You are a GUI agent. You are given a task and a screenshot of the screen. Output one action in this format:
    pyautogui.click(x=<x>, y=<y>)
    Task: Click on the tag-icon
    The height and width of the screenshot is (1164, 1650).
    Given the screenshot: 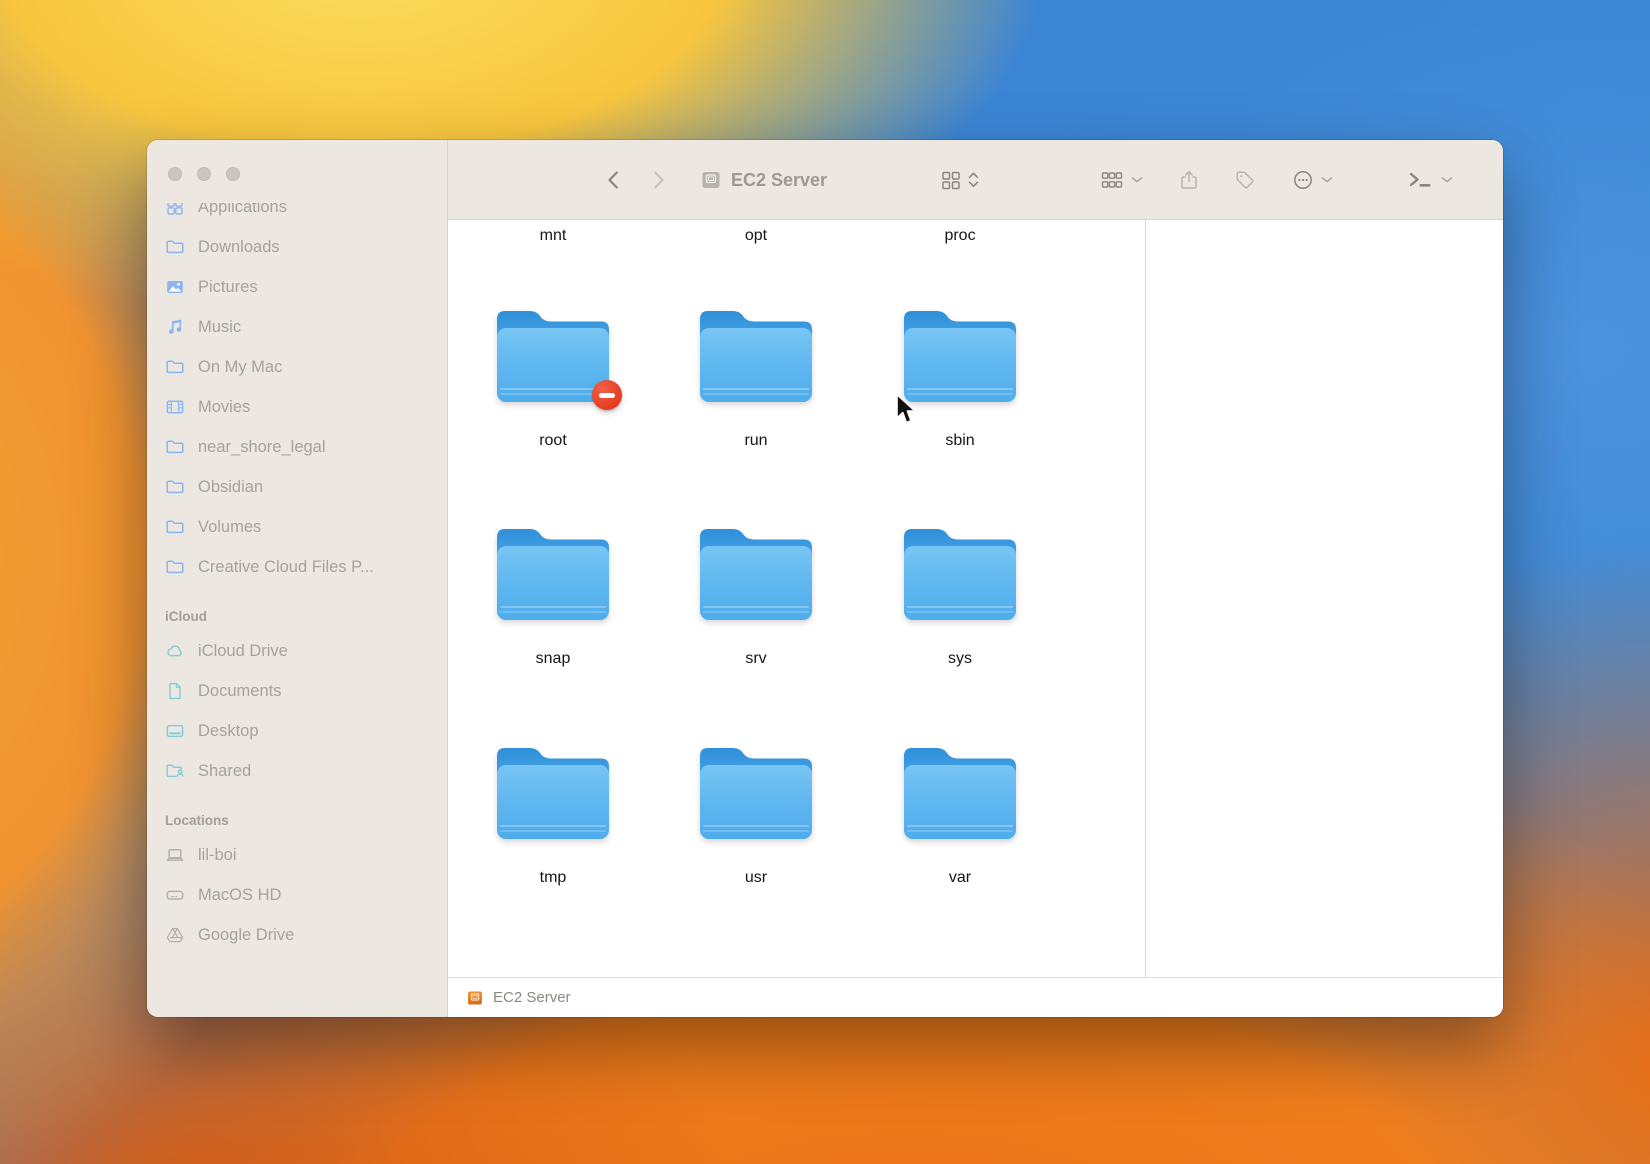 What is the action you would take?
    pyautogui.click(x=1245, y=180)
    